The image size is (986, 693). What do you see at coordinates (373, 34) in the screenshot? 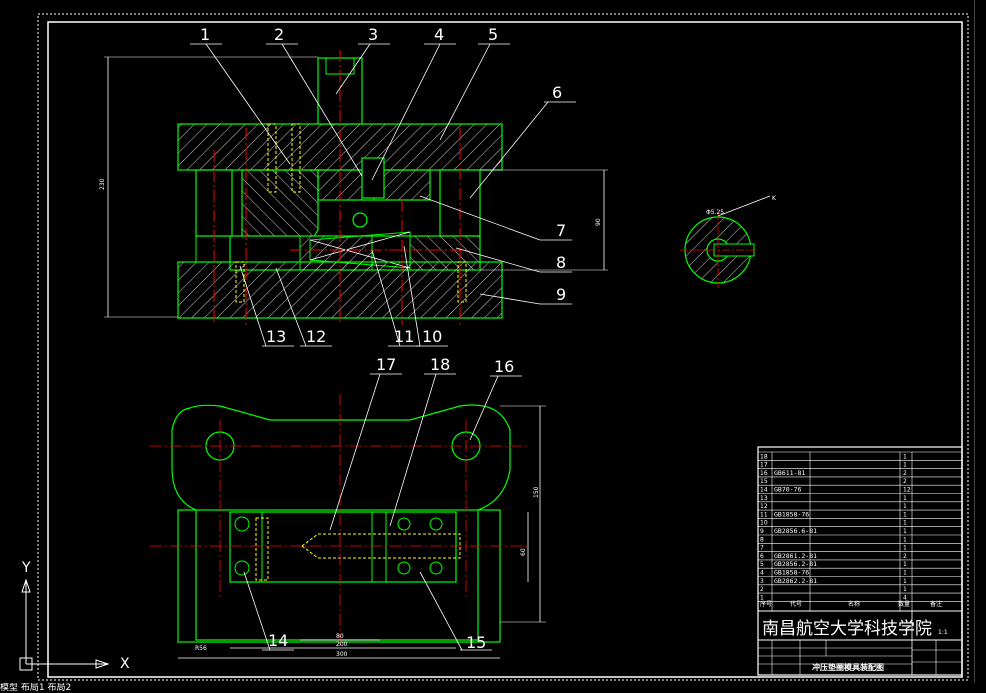
I see `callout-3: 3` at bounding box center [373, 34].